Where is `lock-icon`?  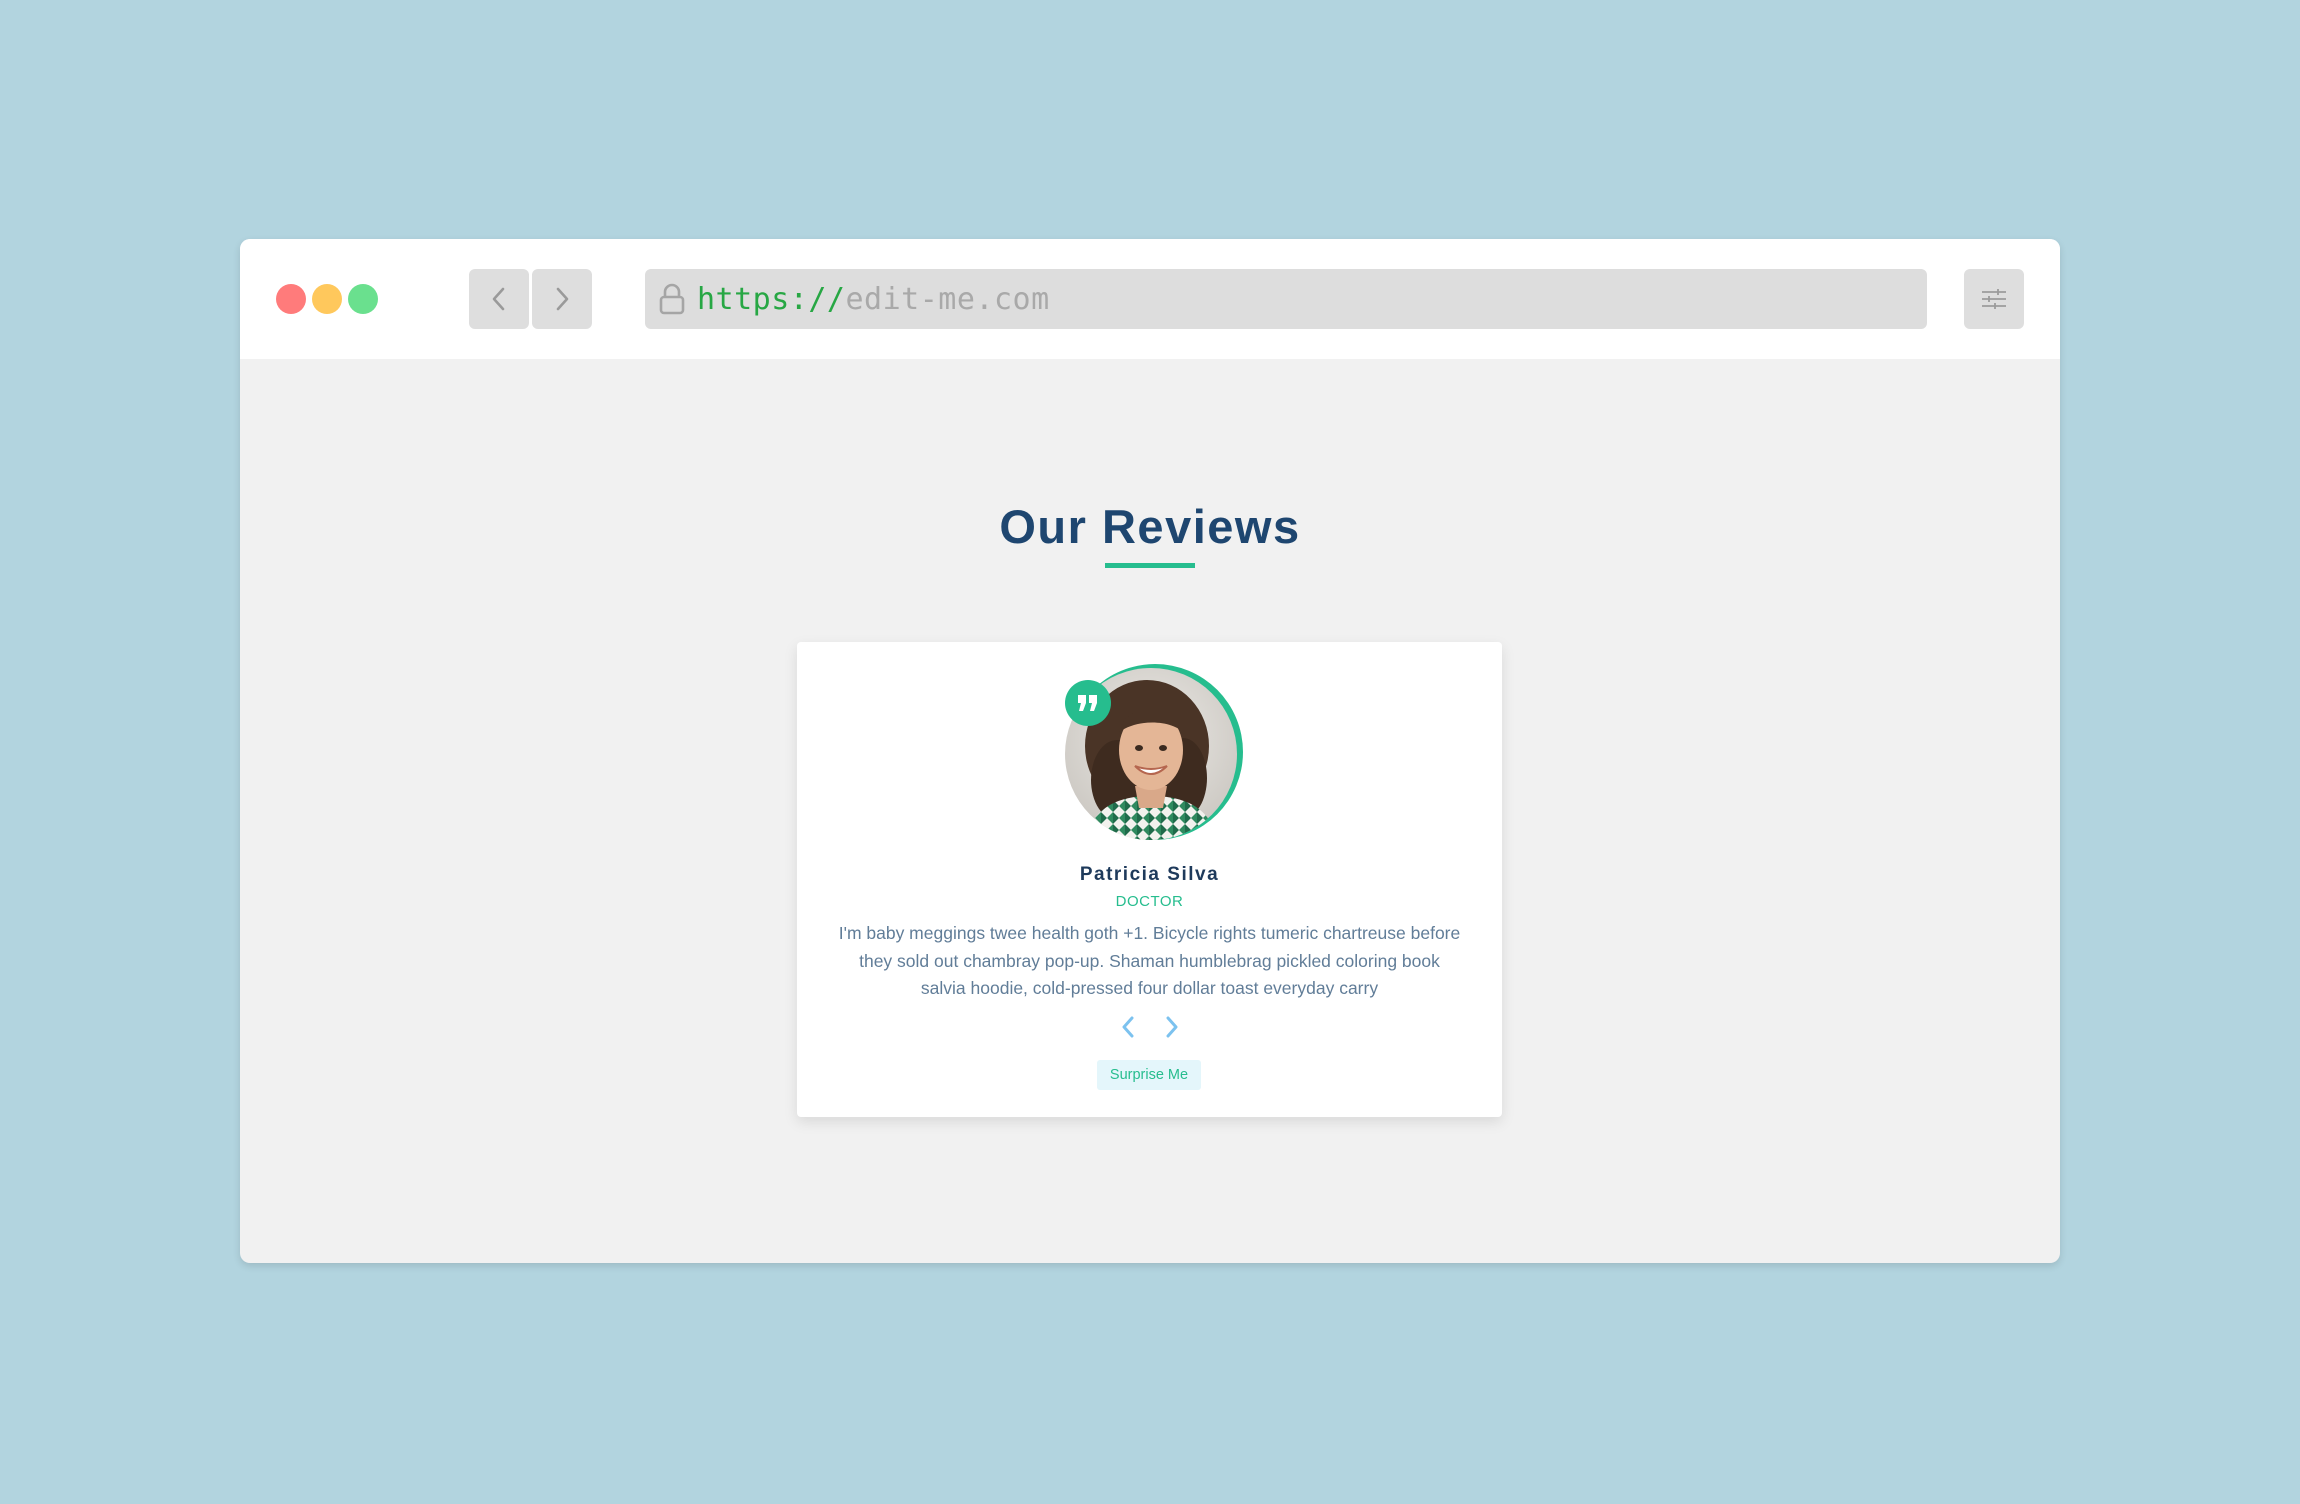
lock-icon is located at coordinates (672, 299).